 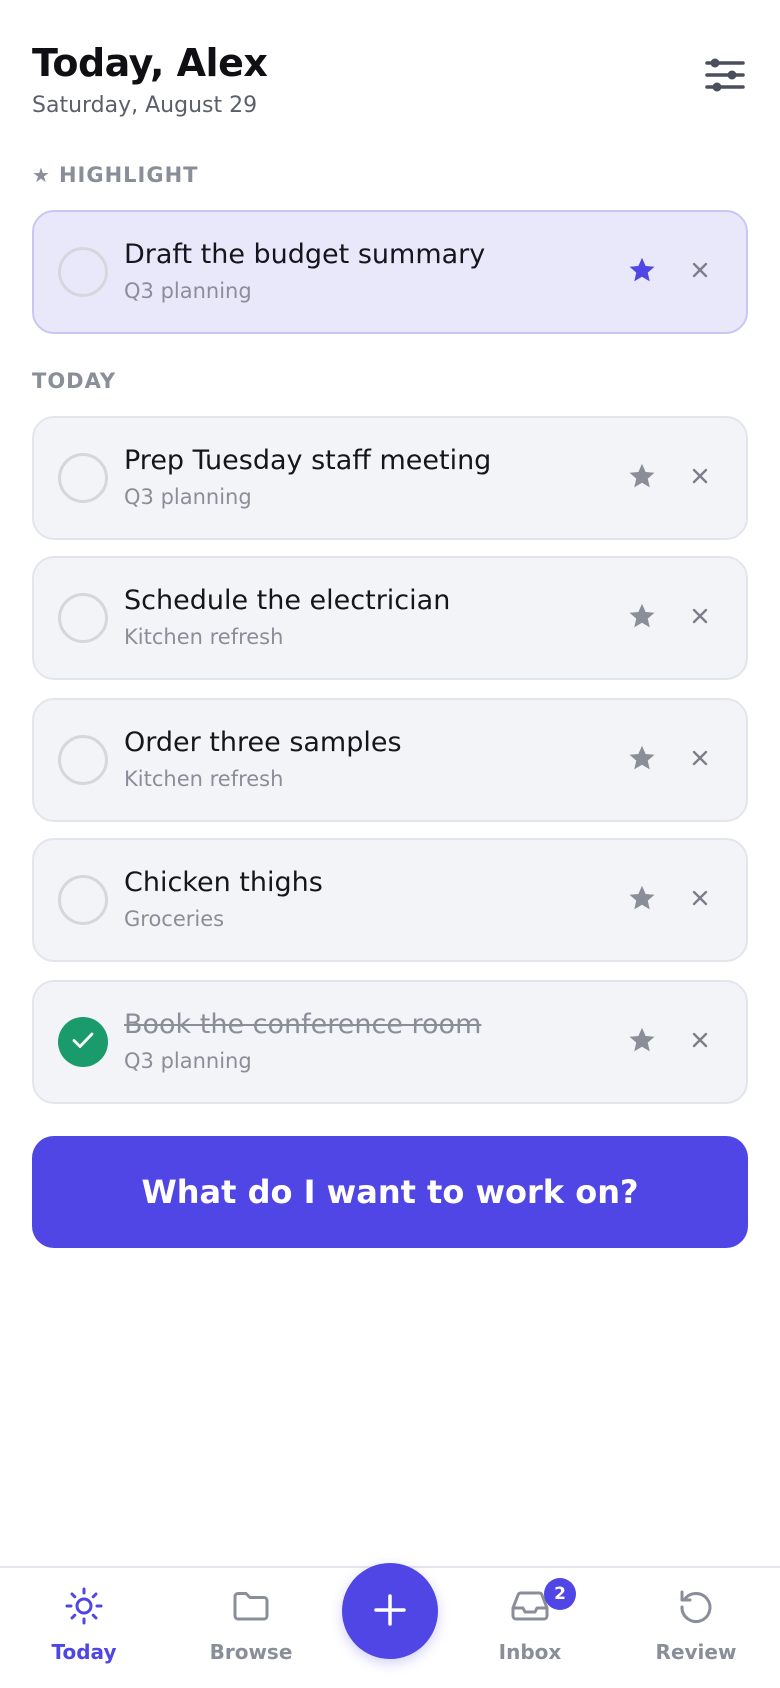 What do you see at coordinates (223, 882) in the screenshot?
I see `task-title: Chicken thighs` at bounding box center [223, 882].